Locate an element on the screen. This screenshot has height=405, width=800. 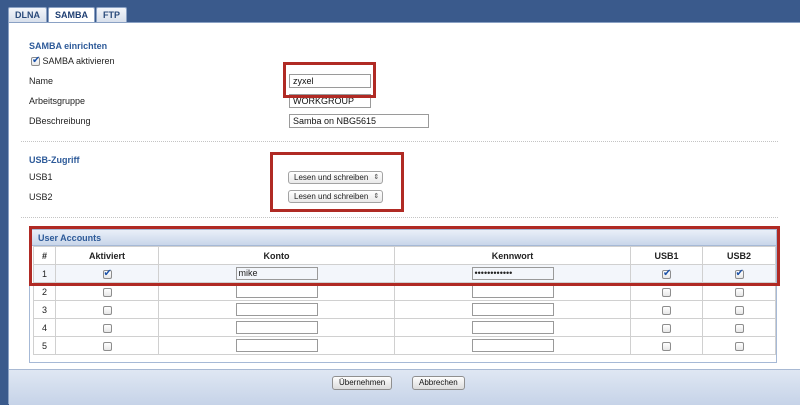
col-account-header: Konto is located at coordinates (276, 255).